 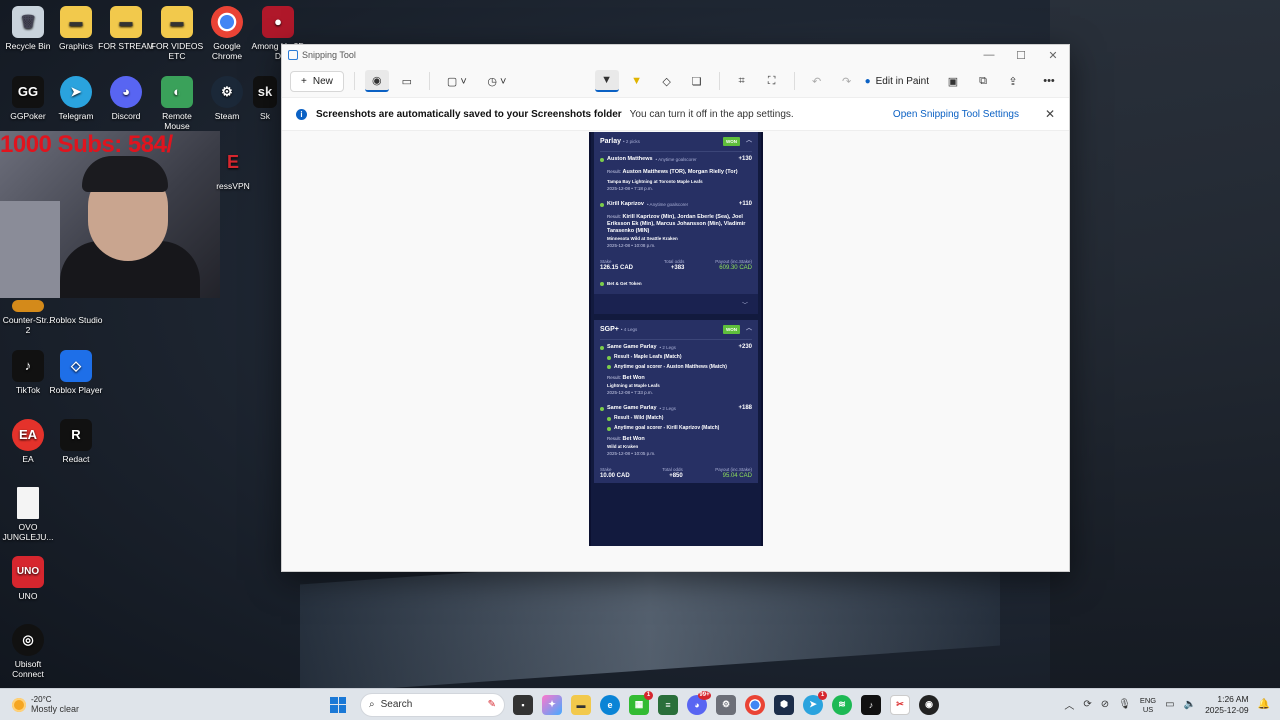 What do you see at coordinates (900, 704) in the screenshot?
I see `snipping-tool-taskbar-icon: ✂` at bounding box center [900, 704].